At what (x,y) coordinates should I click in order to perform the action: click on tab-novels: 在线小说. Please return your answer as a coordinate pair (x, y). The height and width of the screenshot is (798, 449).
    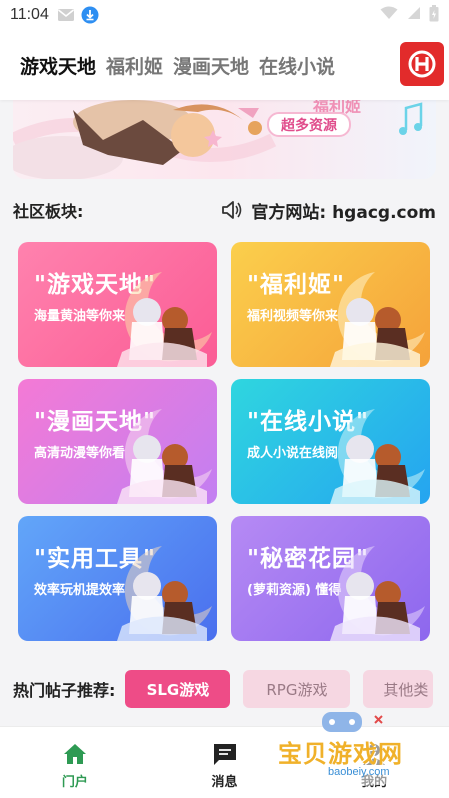
    Looking at the image, I should click on (297, 65).